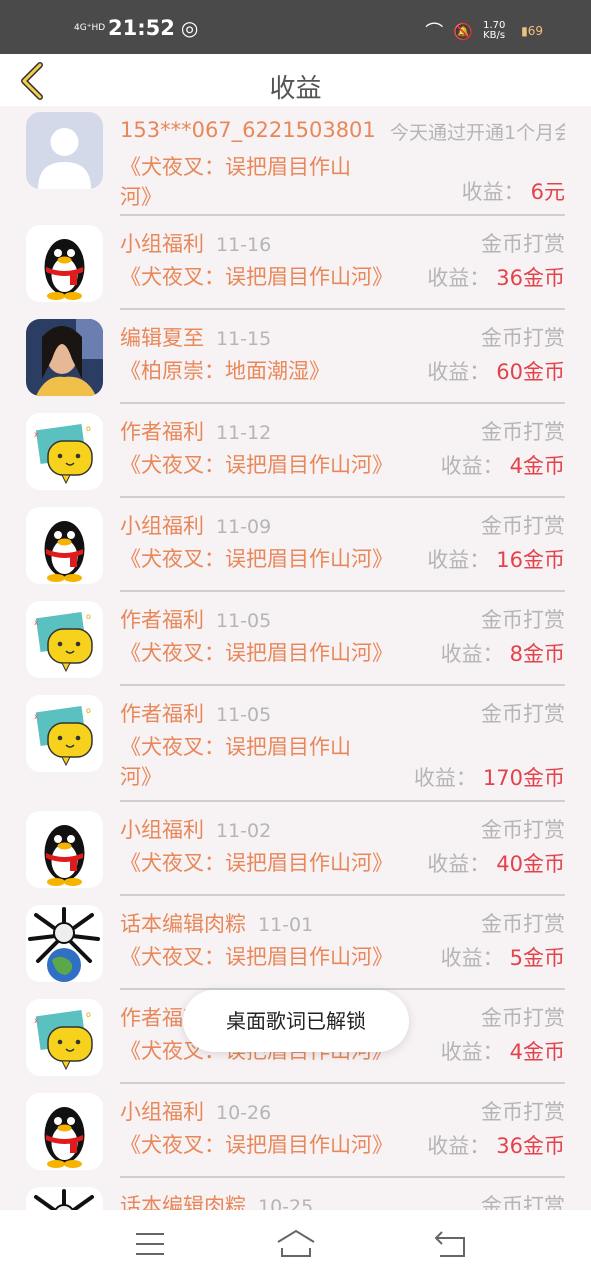  What do you see at coordinates (286, 925) in the screenshot?
I see `reward-date: 11-01` at bounding box center [286, 925].